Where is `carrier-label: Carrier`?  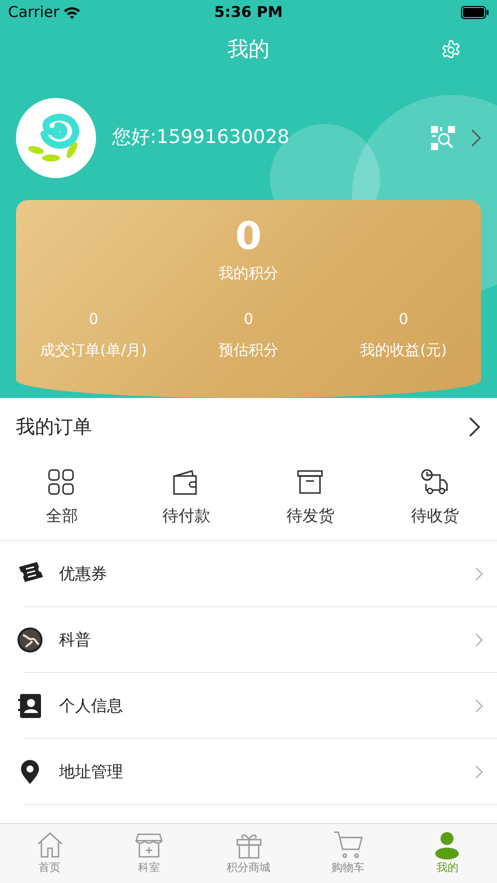
carrier-label: Carrier is located at coordinates (34, 13).